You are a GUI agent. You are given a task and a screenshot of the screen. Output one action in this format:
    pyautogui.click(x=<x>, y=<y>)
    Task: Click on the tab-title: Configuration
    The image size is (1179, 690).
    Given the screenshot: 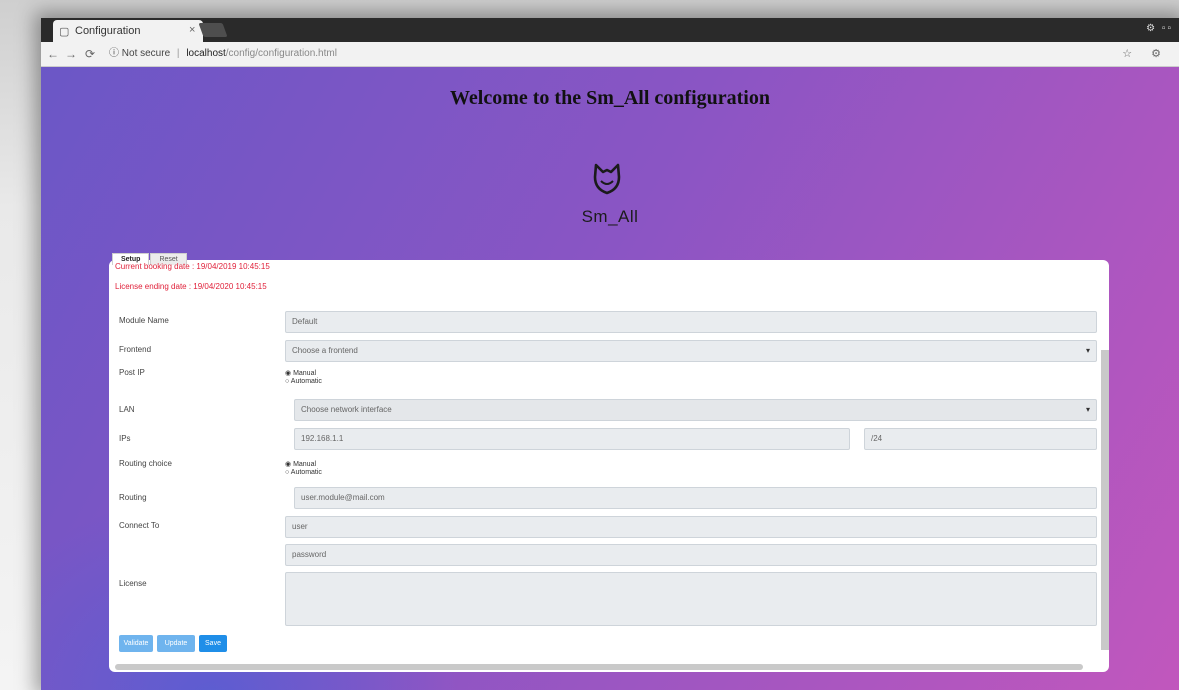 What is the action you would take?
    pyautogui.click(x=108, y=31)
    